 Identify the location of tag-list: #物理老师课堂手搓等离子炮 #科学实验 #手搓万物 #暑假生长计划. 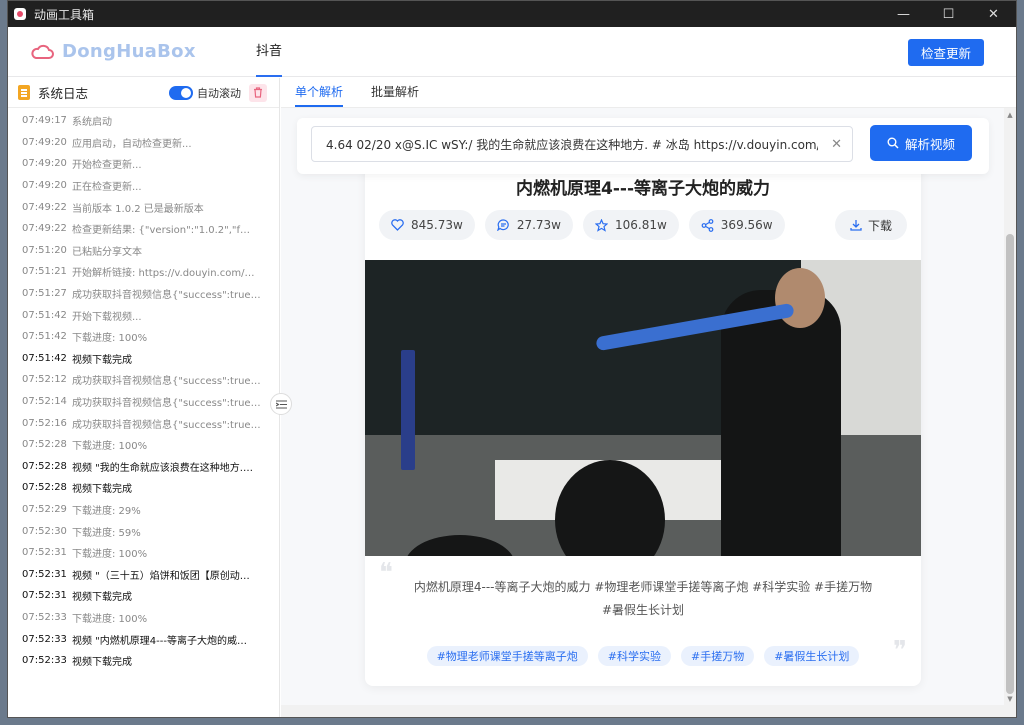
(643, 656).